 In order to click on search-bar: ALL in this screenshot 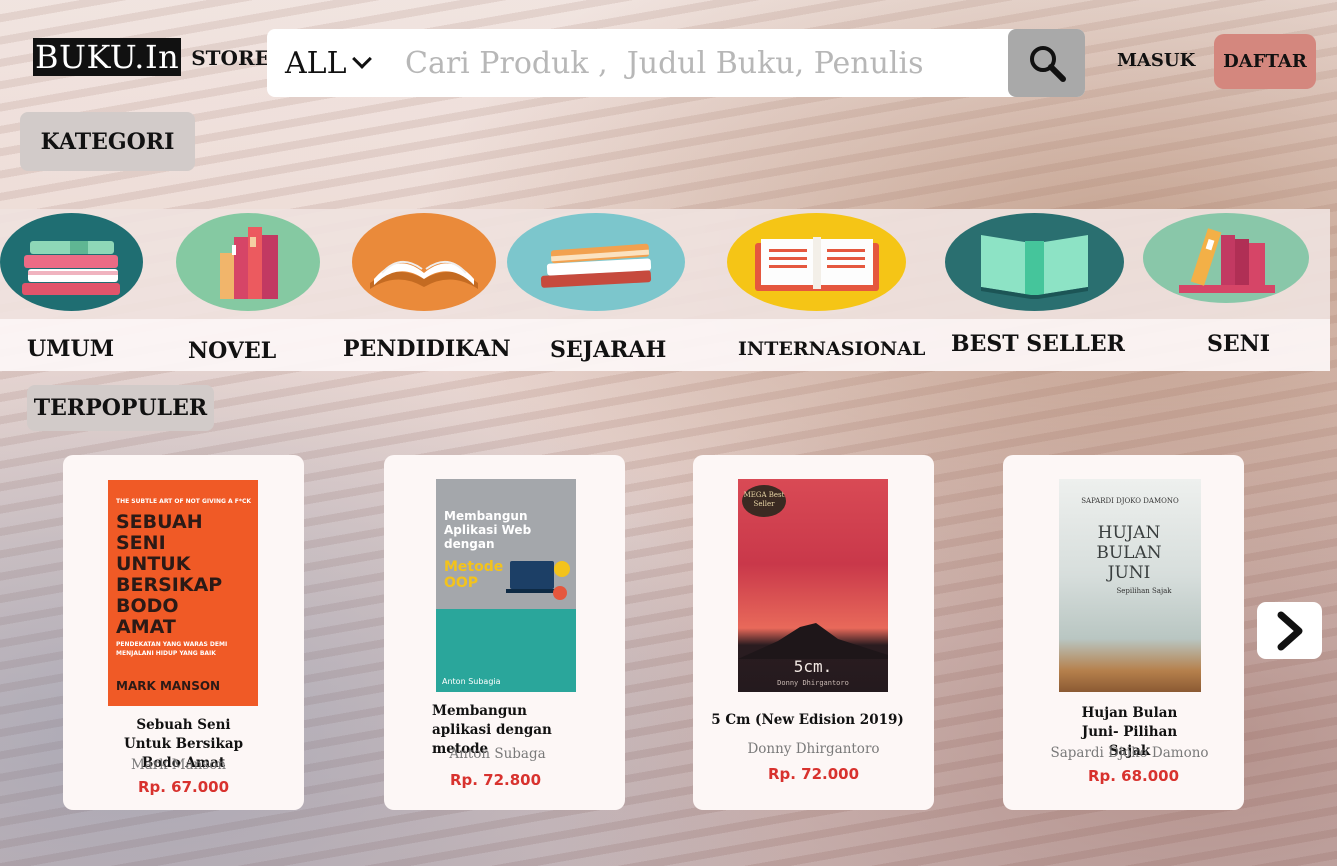, I will do `click(676, 63)`.